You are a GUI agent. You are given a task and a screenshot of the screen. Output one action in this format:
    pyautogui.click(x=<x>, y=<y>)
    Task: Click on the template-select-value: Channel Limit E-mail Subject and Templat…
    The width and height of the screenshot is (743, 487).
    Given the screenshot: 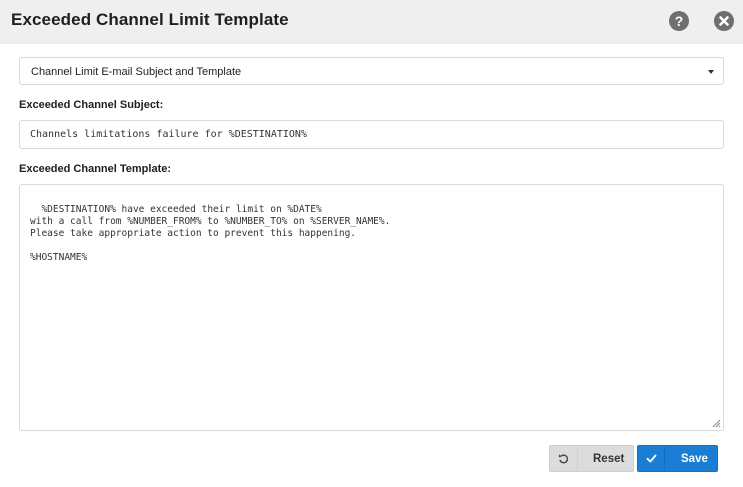 What is the action you would take?
    pyautogui.click(x=136, y=72)
    